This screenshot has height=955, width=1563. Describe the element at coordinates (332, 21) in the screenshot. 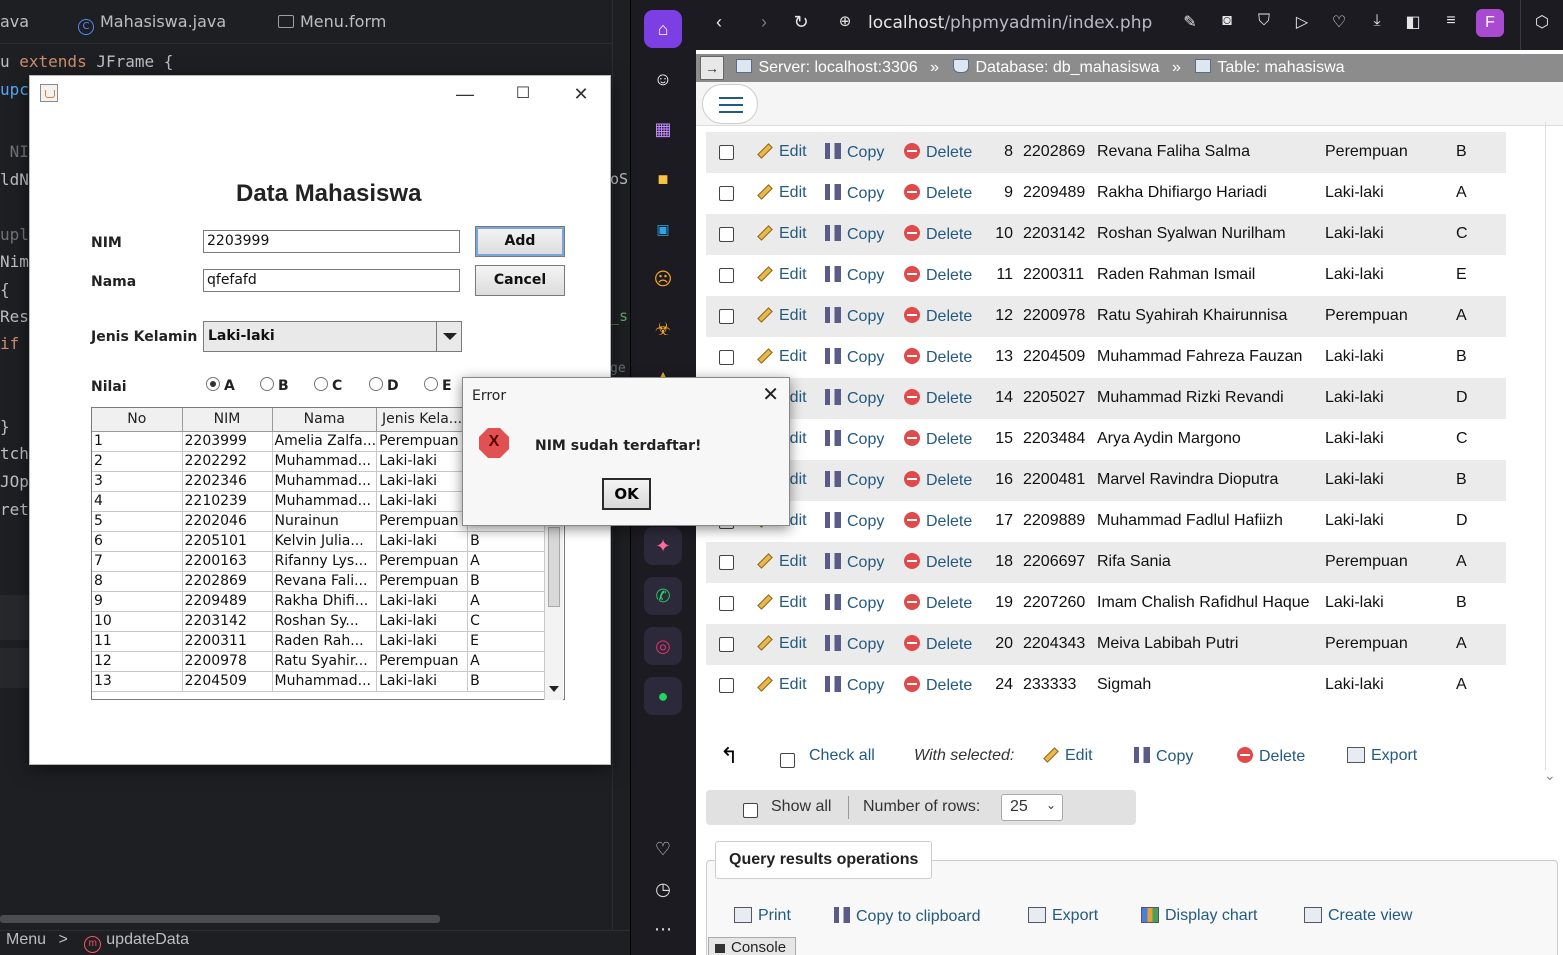

I see `editor-tab-menu-form: Menu.form` at that location.